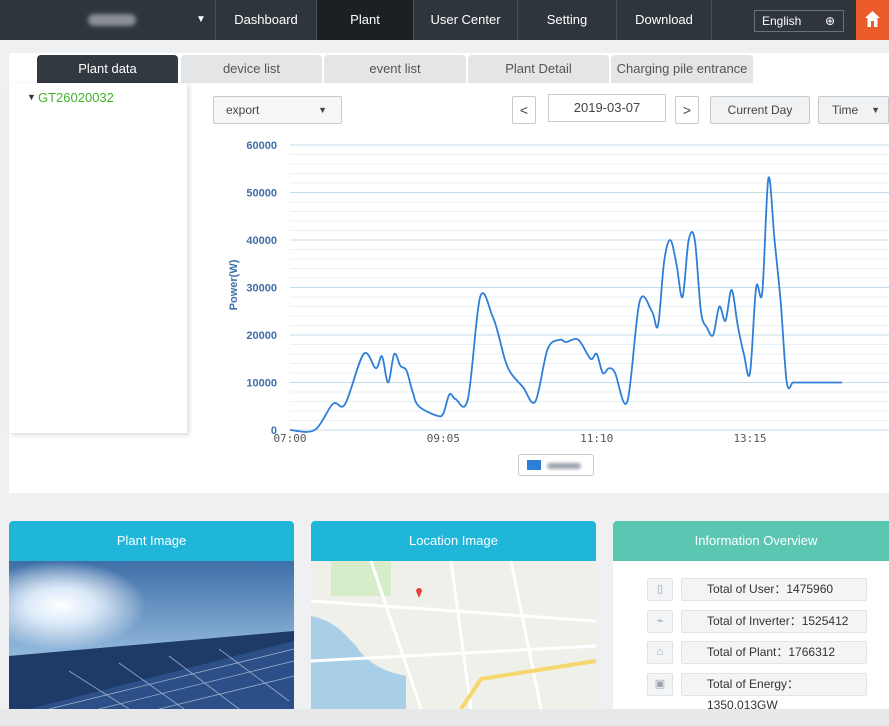  Describe the element at coordinates (829, 21) in the screenshot. I see `globe-icon: ⊕` at that location.